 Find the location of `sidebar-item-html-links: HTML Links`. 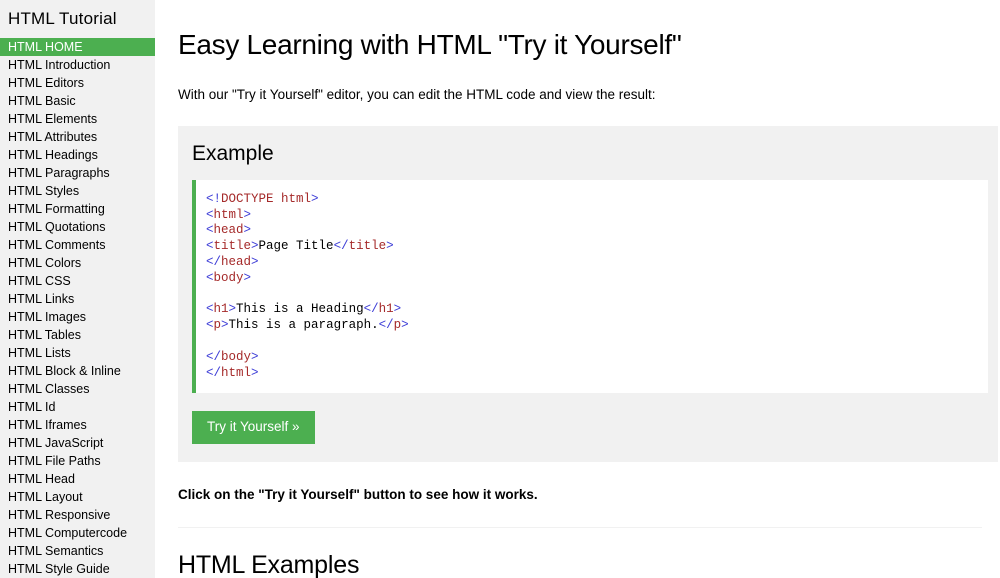

sidebar-item-html-links: HTML Links is located at coordinates (77, 299).